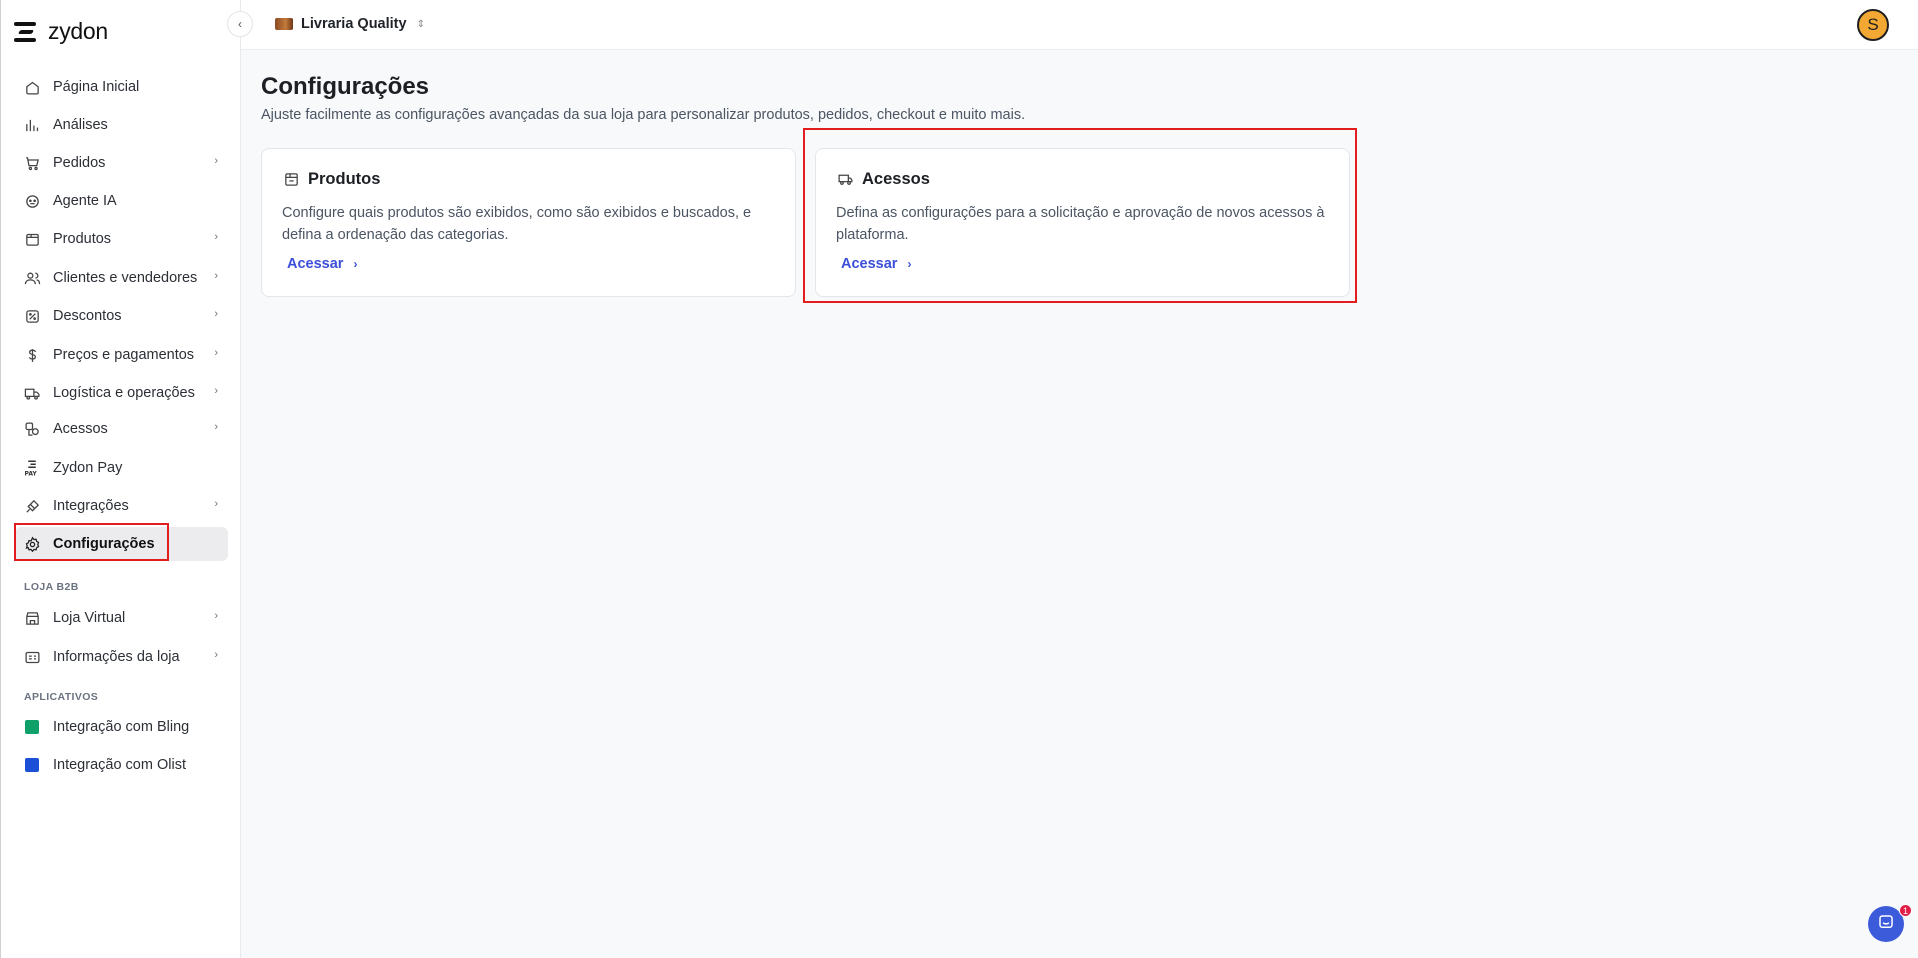  Describe the element at coordinates (32, 201) in the screenshot. I see `bot-icon` at that location.